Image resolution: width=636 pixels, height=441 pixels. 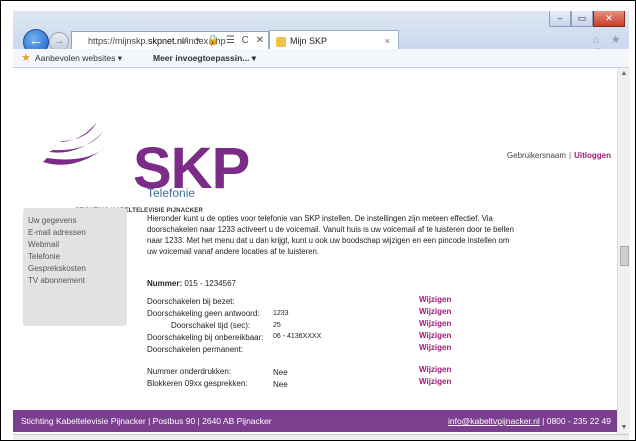 I want to click on sidebar-item-webmail: Webmail, so click(x=43, y=244).